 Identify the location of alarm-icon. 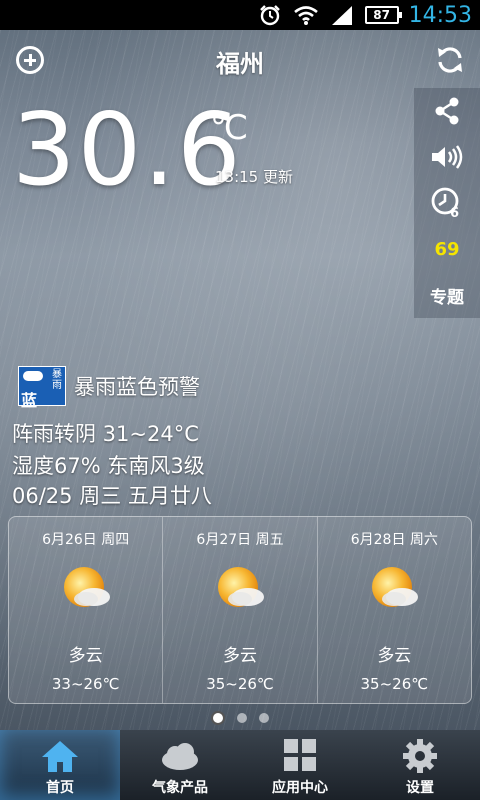
(270, 15).